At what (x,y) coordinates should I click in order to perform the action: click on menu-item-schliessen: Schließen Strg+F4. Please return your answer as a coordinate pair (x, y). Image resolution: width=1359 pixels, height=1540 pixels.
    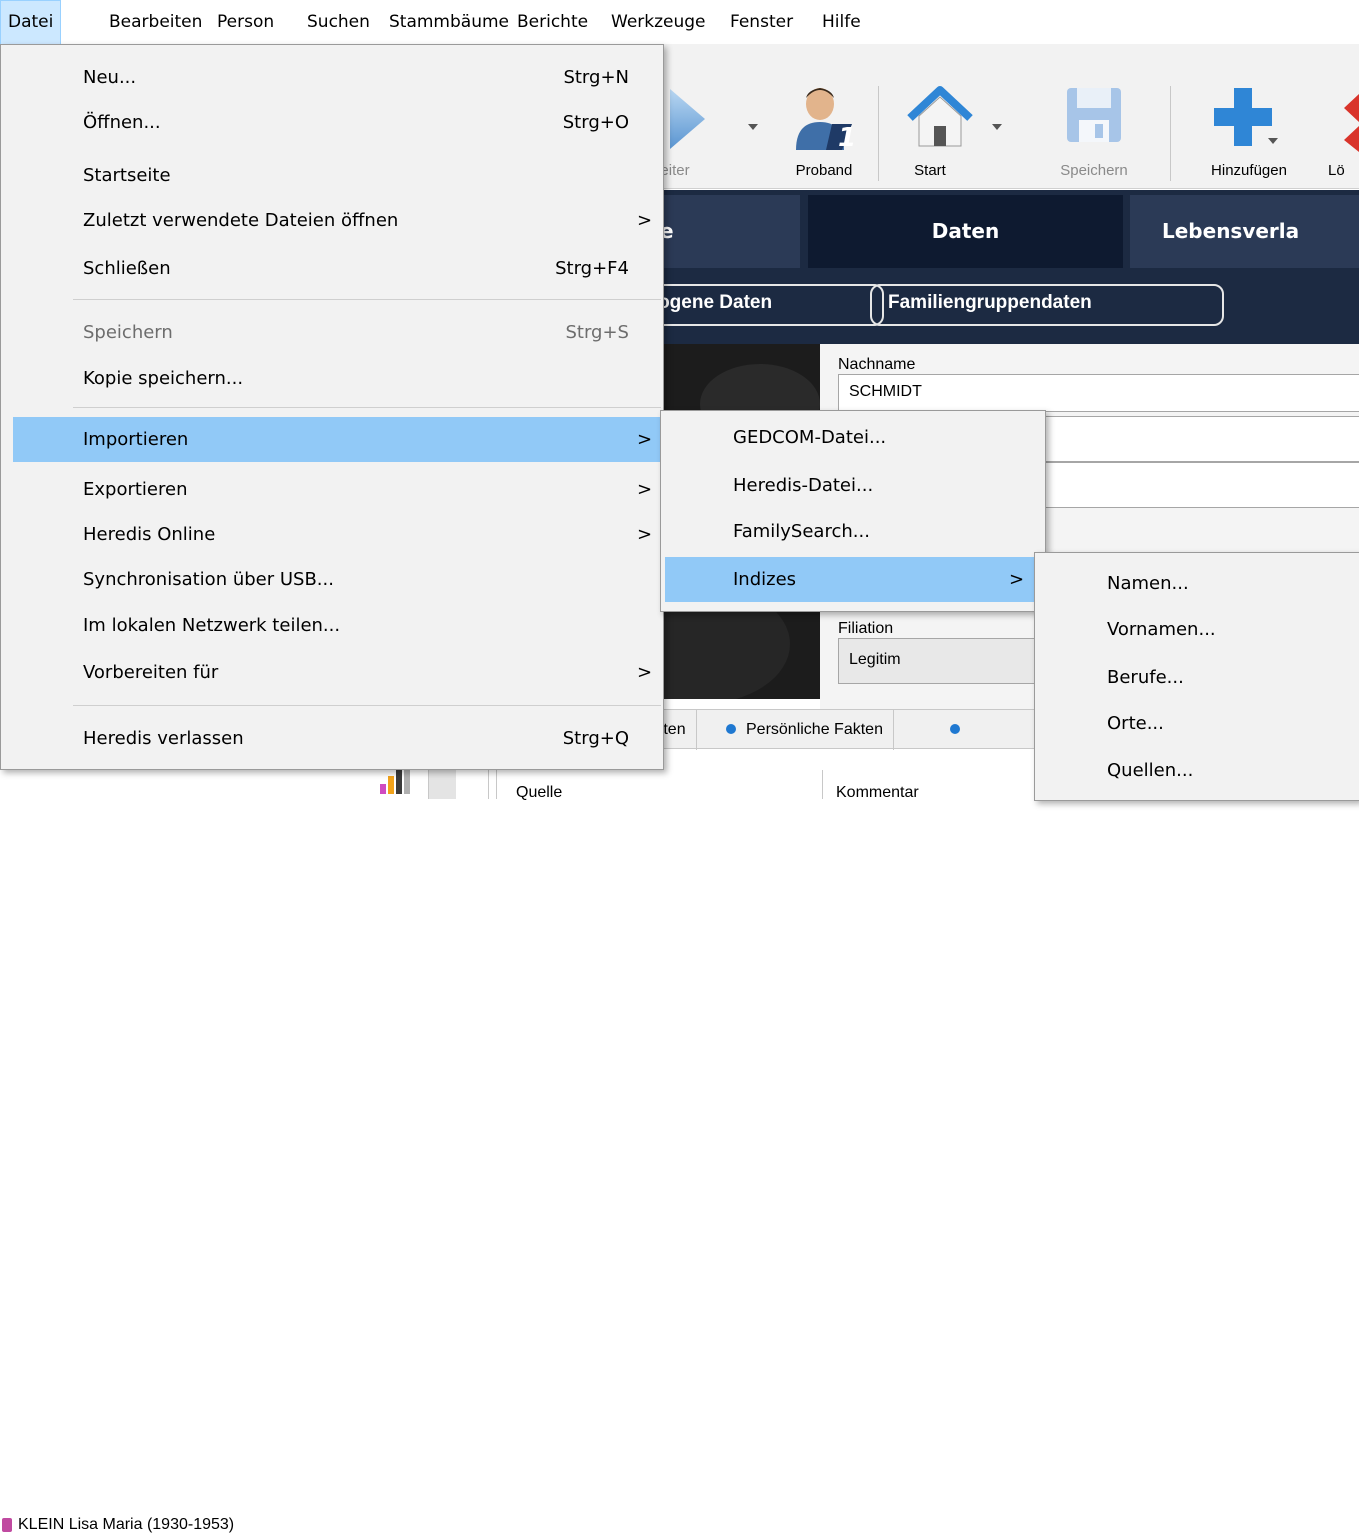
    Looking at the image, I should click on (332, 268).